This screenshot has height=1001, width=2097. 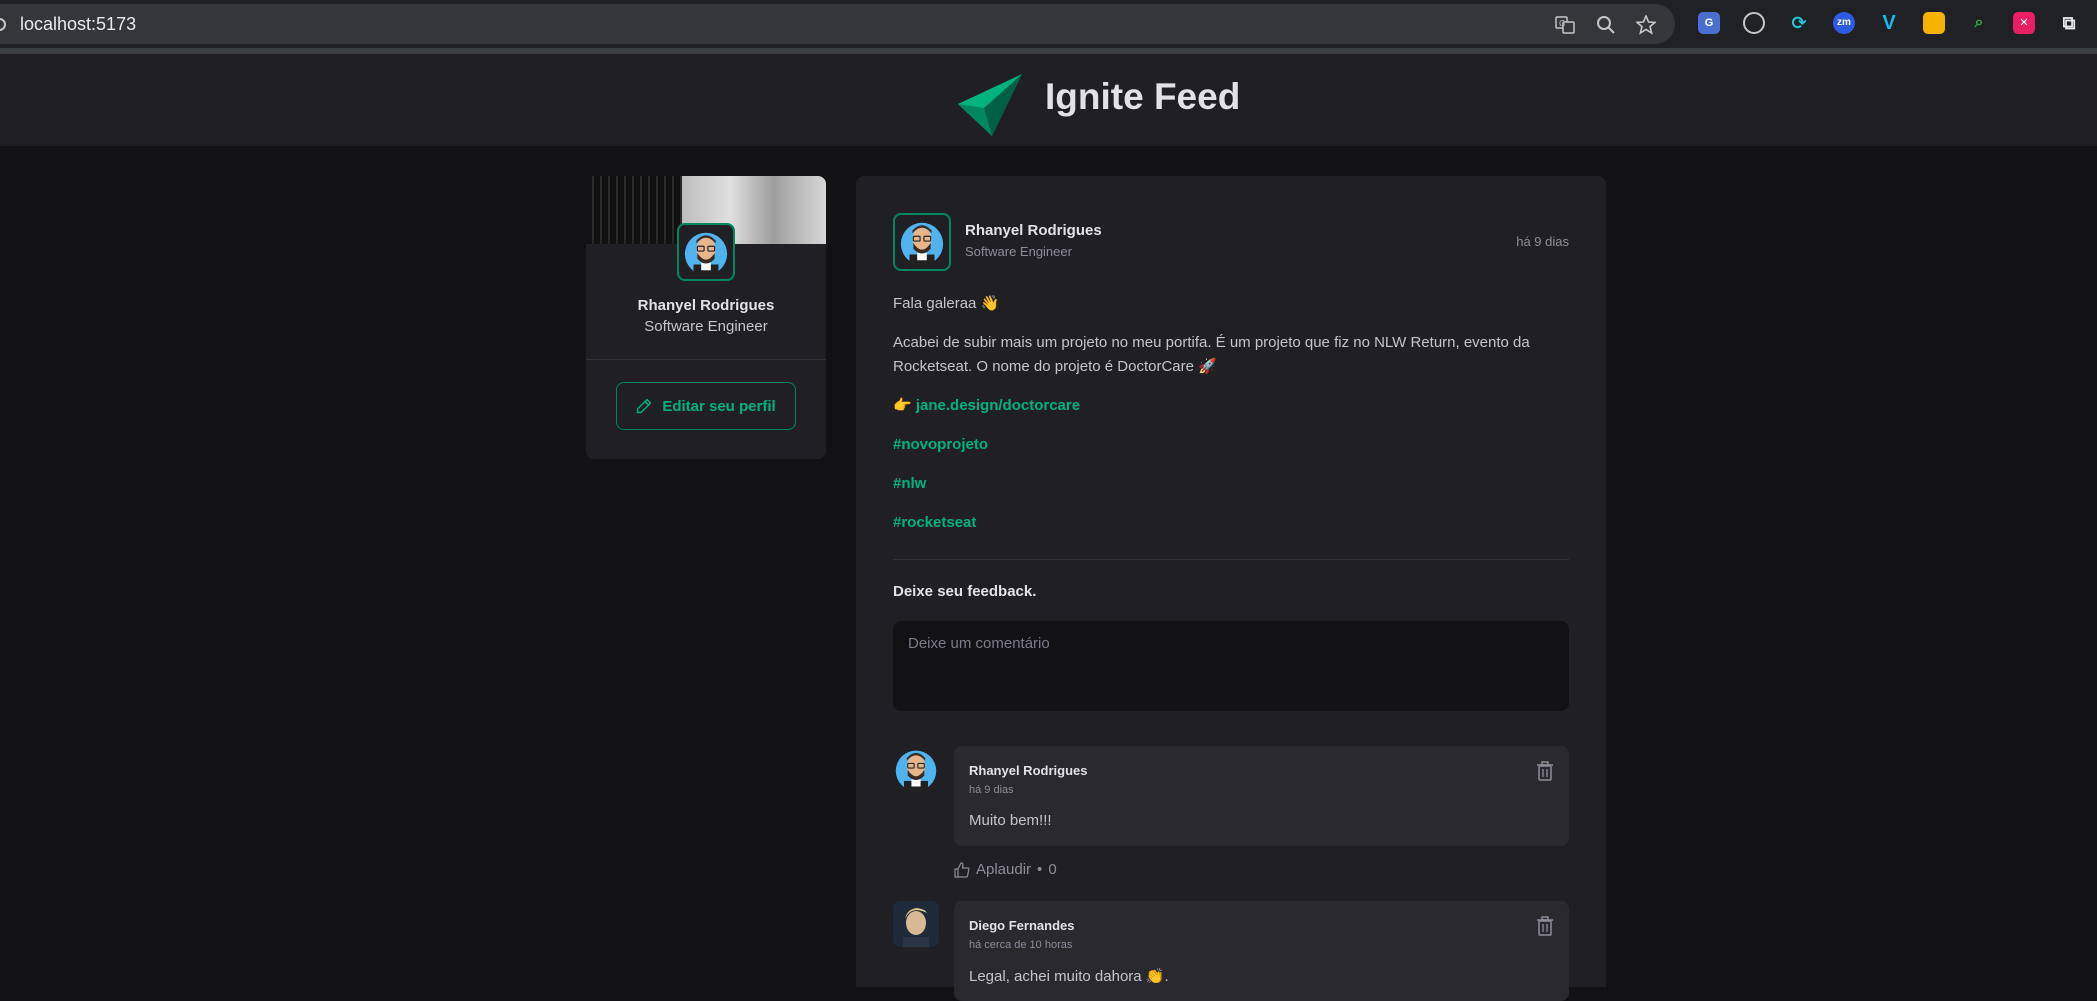 I want to click on comment-text: Muito bem!!!, so click(x=1010, y=820).